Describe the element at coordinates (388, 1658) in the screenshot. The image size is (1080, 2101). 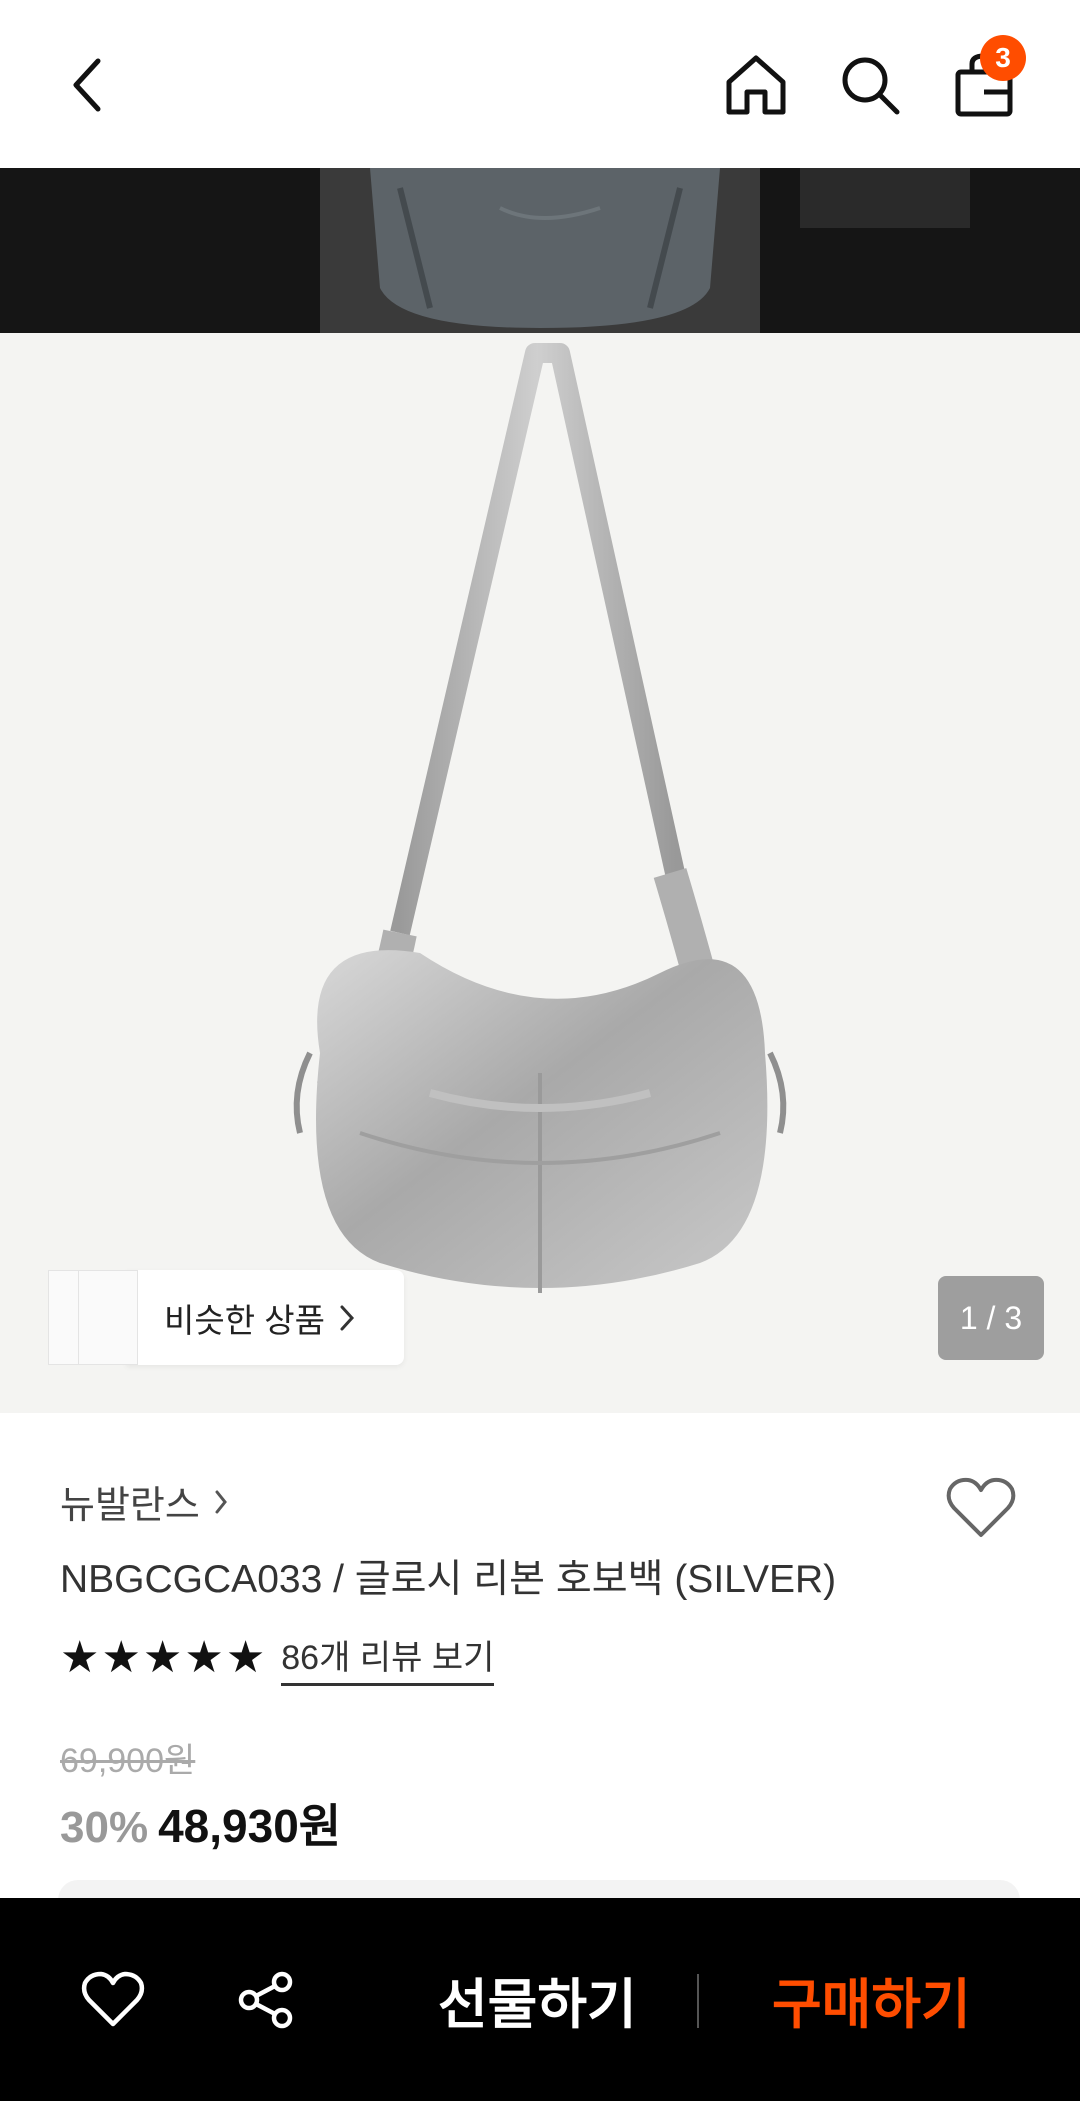
I see `reviews-link: 86개 리뷰 보기` at that location.